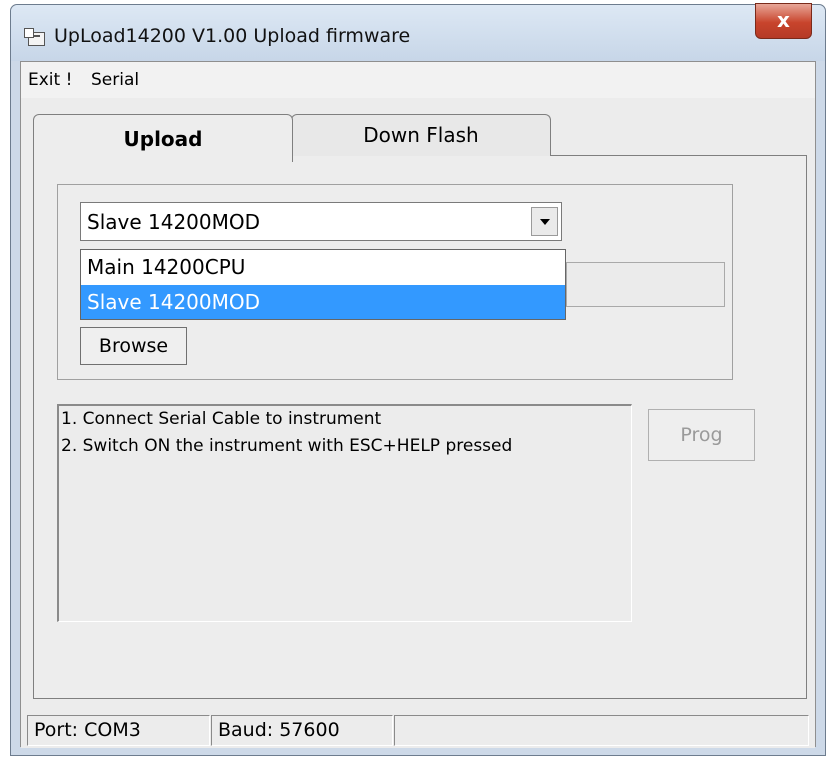 This screenshot has height=760, width=829. What do you see at coordinates (34, 37) in the screenshot?
I see `app-window-icon` at bounding box center [34, 37].